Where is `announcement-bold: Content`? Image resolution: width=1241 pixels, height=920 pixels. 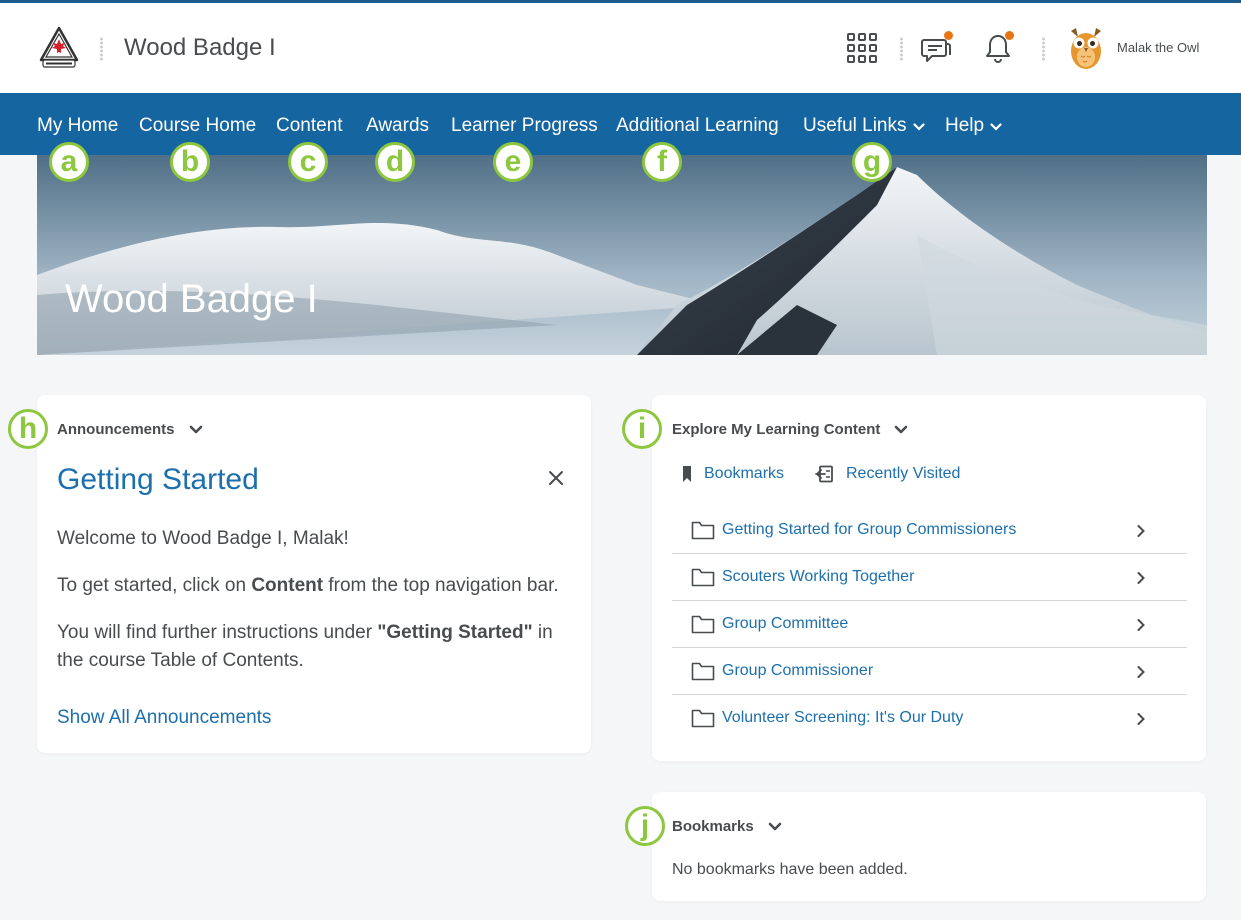 announcement-bold: Content is located at coordinates (287, 585).